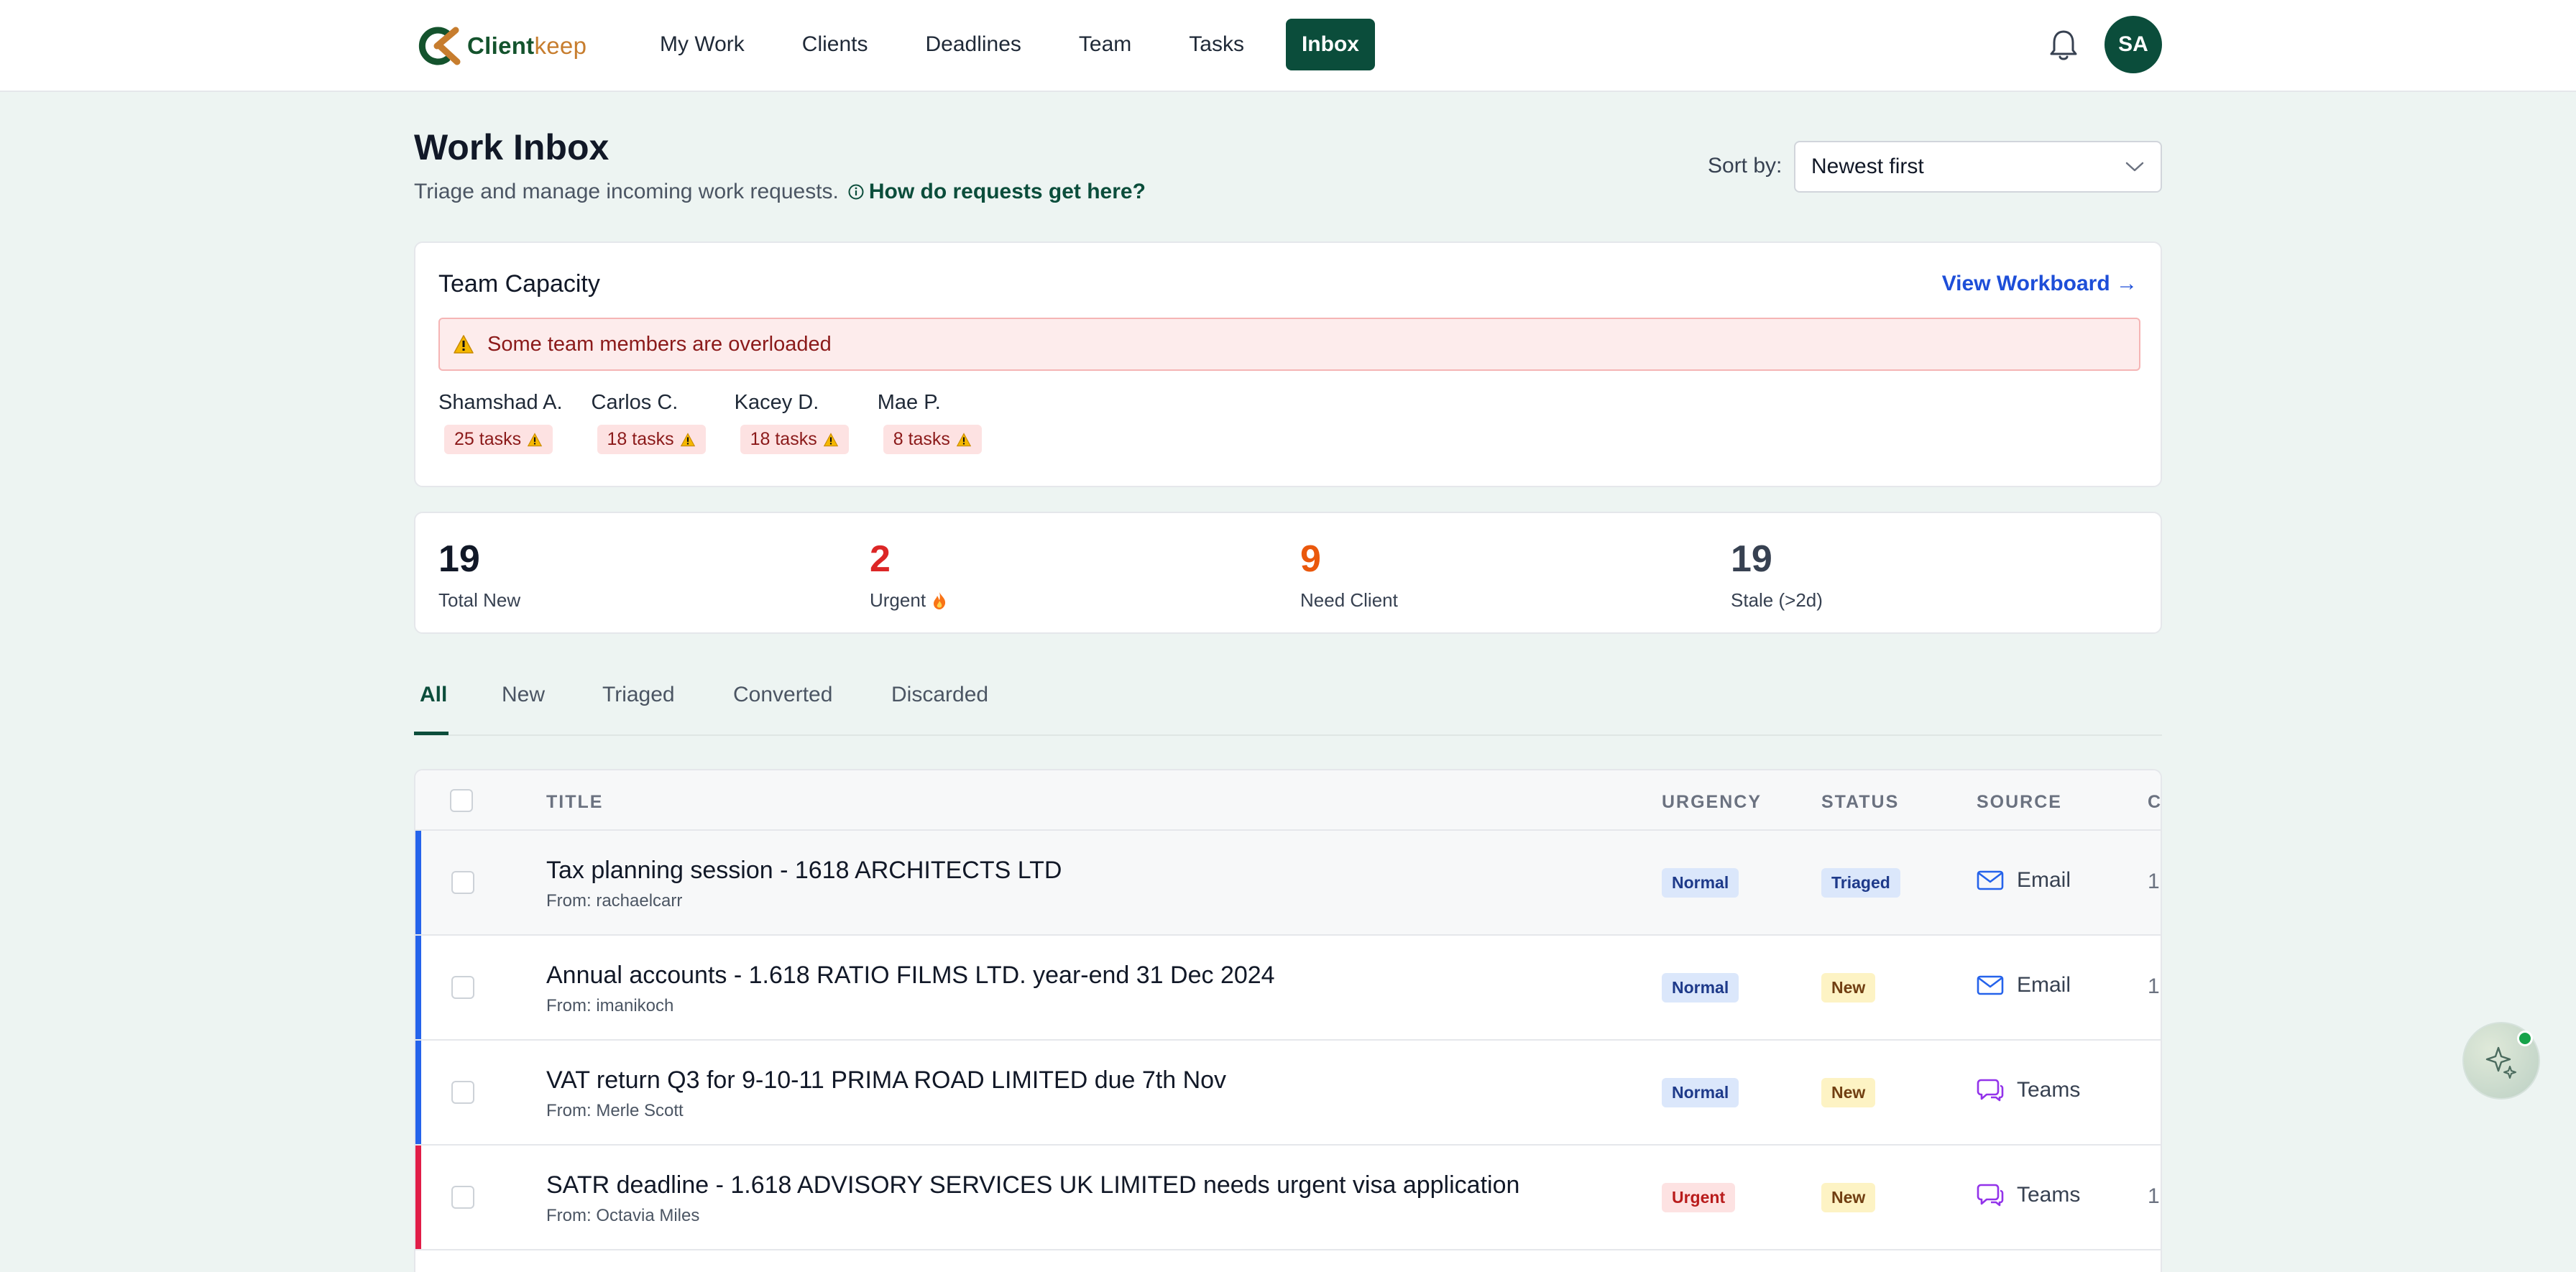 This screenshot has width=2576, height=1272. I want to click on tab-all: All, so click(433, 695).